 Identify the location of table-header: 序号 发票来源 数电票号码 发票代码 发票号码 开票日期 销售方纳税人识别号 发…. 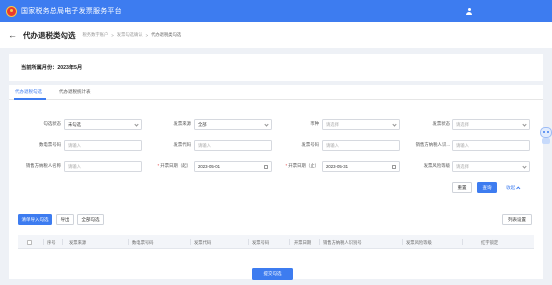
(276, 242).